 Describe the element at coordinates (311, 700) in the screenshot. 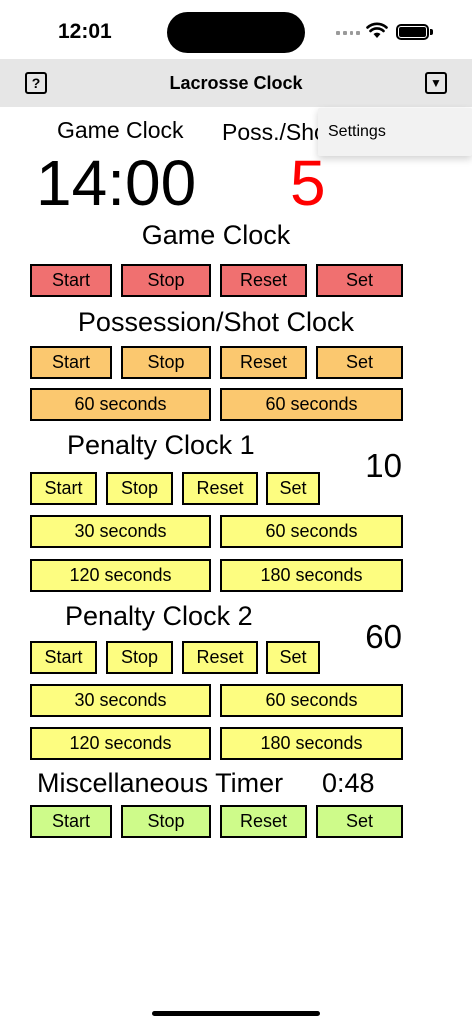

I see `penalty2-preset-60-button: 60 seconds` at that location.